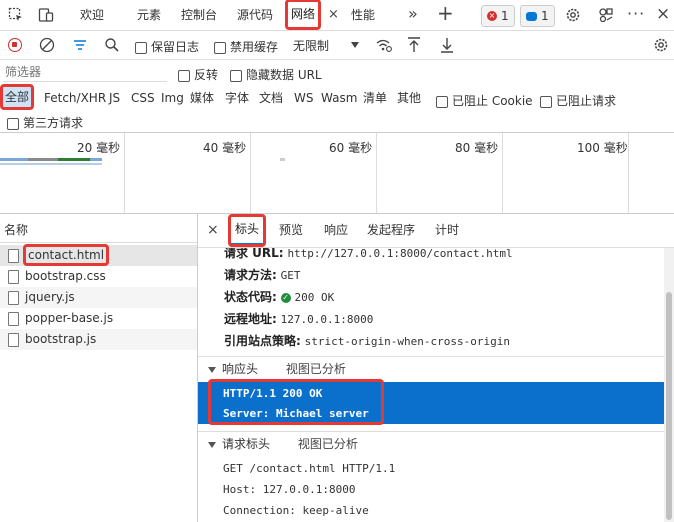 This screenshot has height=522, width=674. Describe the element at coordinates (85, 72) in the screenshot. I see `filter-input` at that location.